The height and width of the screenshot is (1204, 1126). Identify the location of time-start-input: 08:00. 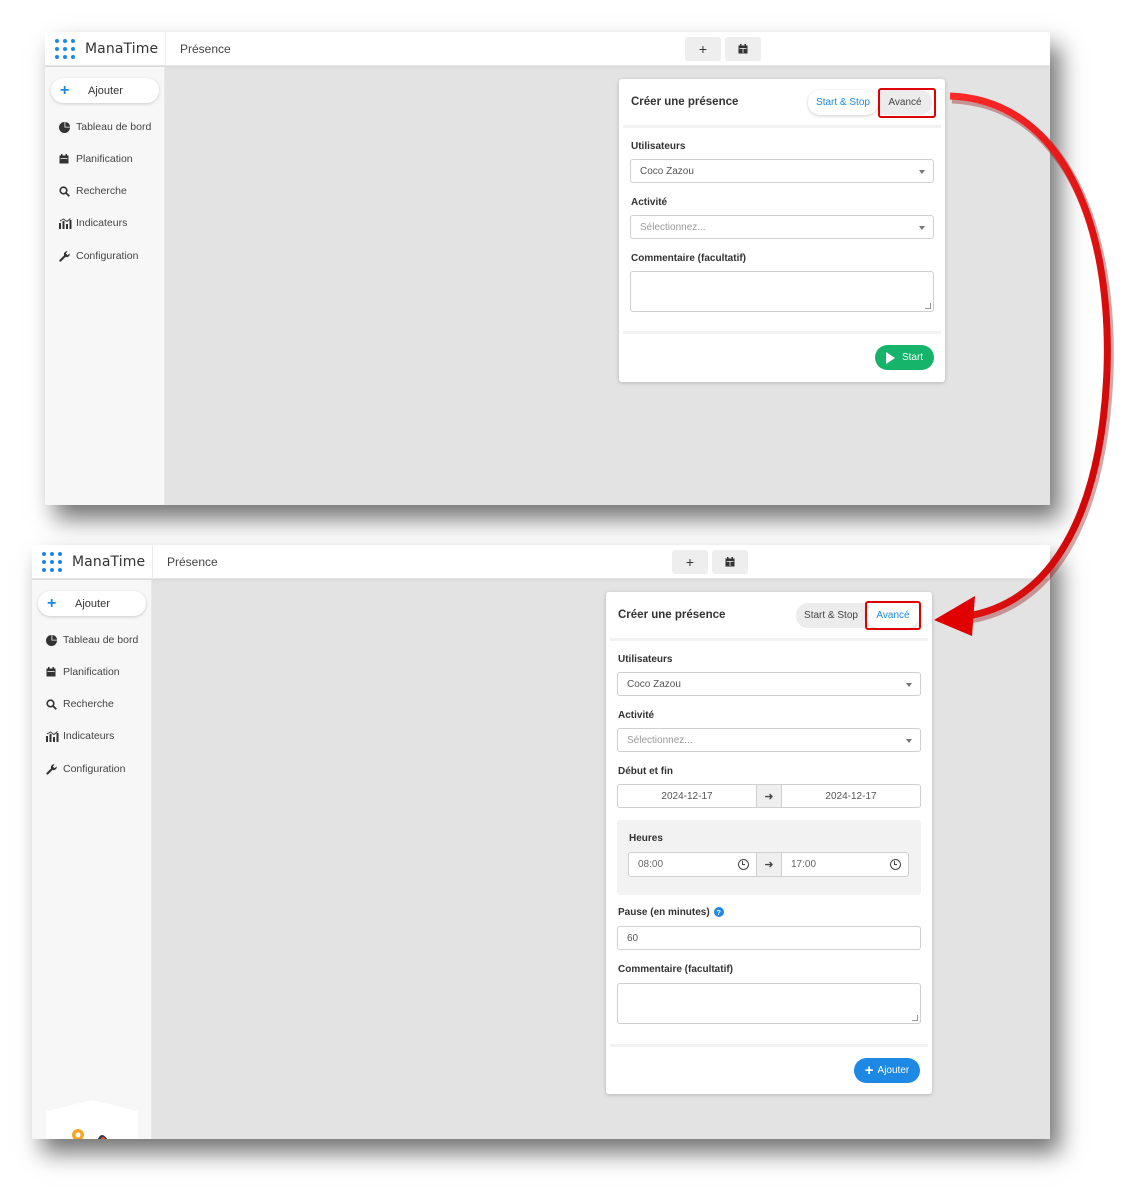
(692, 864).